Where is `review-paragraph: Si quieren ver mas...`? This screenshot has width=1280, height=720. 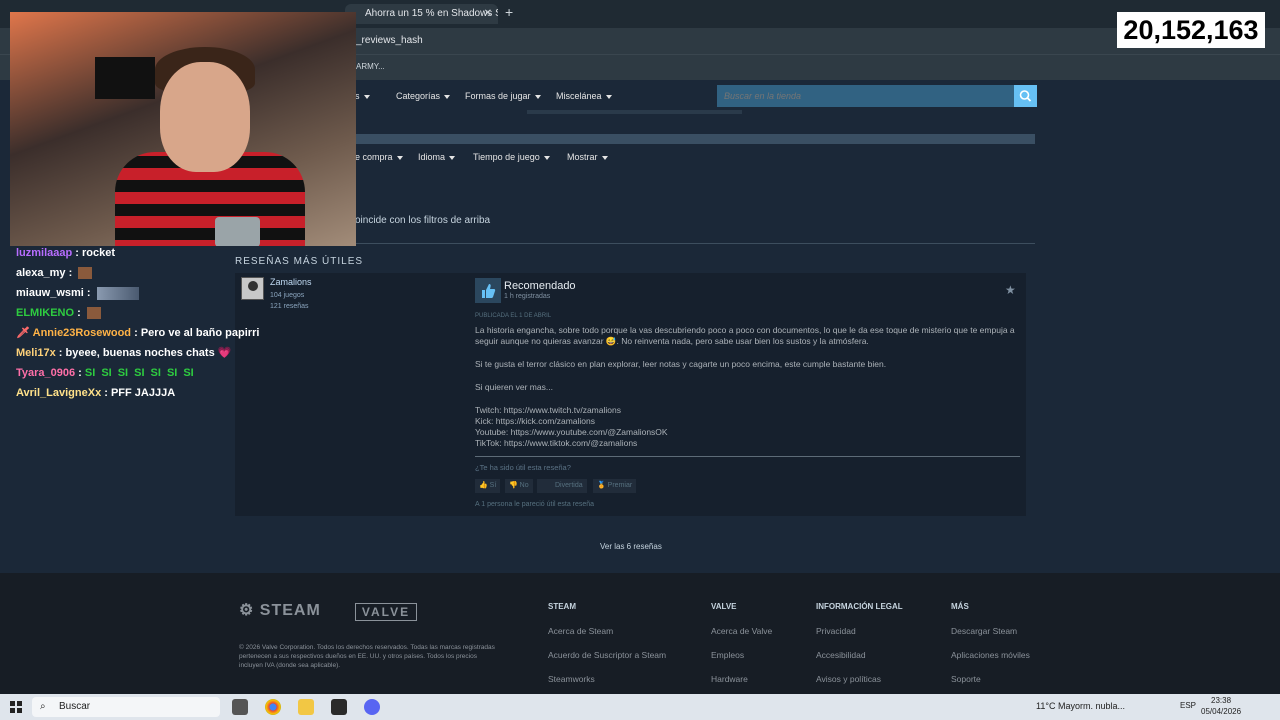 review-paragraph: Si quieren ver mas... is located at coordinates (514, 387).